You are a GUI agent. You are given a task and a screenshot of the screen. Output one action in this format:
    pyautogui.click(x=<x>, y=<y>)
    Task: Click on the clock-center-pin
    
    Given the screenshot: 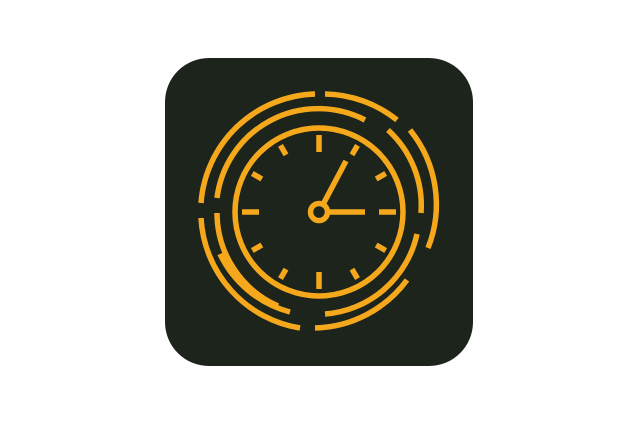 What is the action you would take?
    pyautogui.click(x=319, y=212)
    